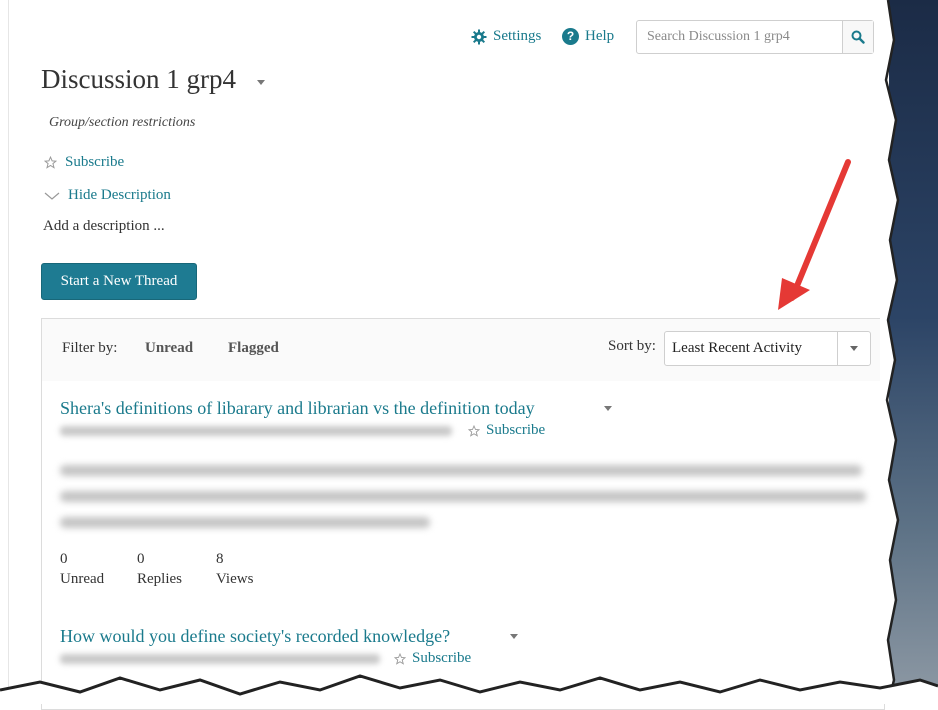 The width and height of the screenshot is (938, 710). What do you see at coordinates (169, 348) in the screenshot?
I see `filter-unread: Unread` at bounding box center [169, 348].